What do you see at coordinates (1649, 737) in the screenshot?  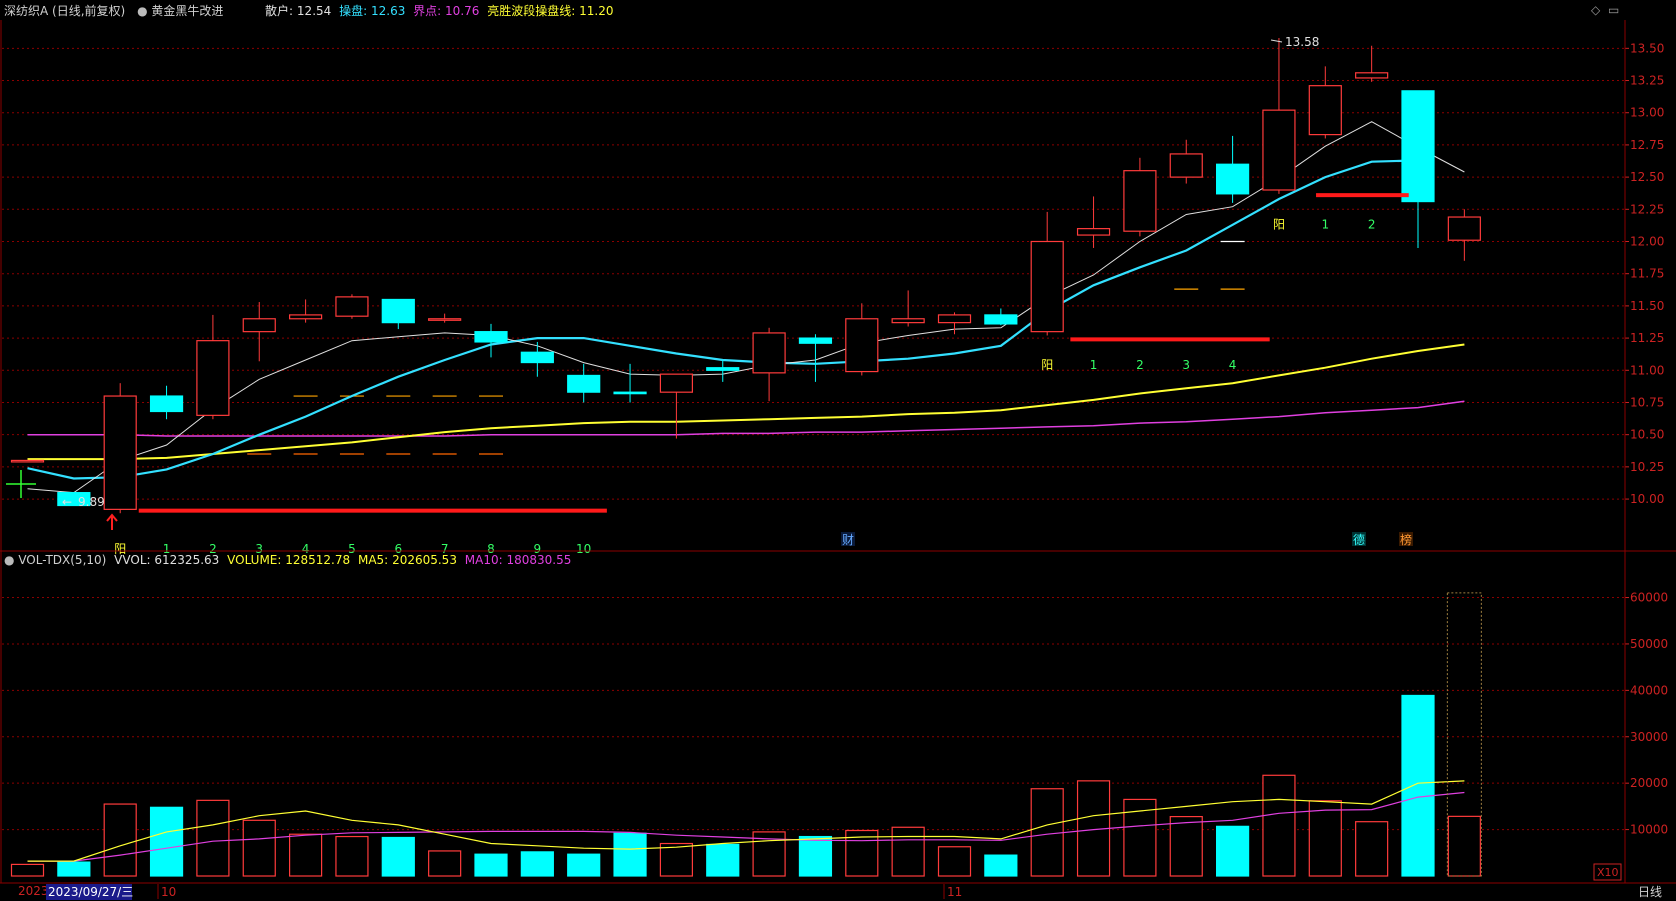 I see `volume-tick-label: 30000` at bounding box center [1649, 737].